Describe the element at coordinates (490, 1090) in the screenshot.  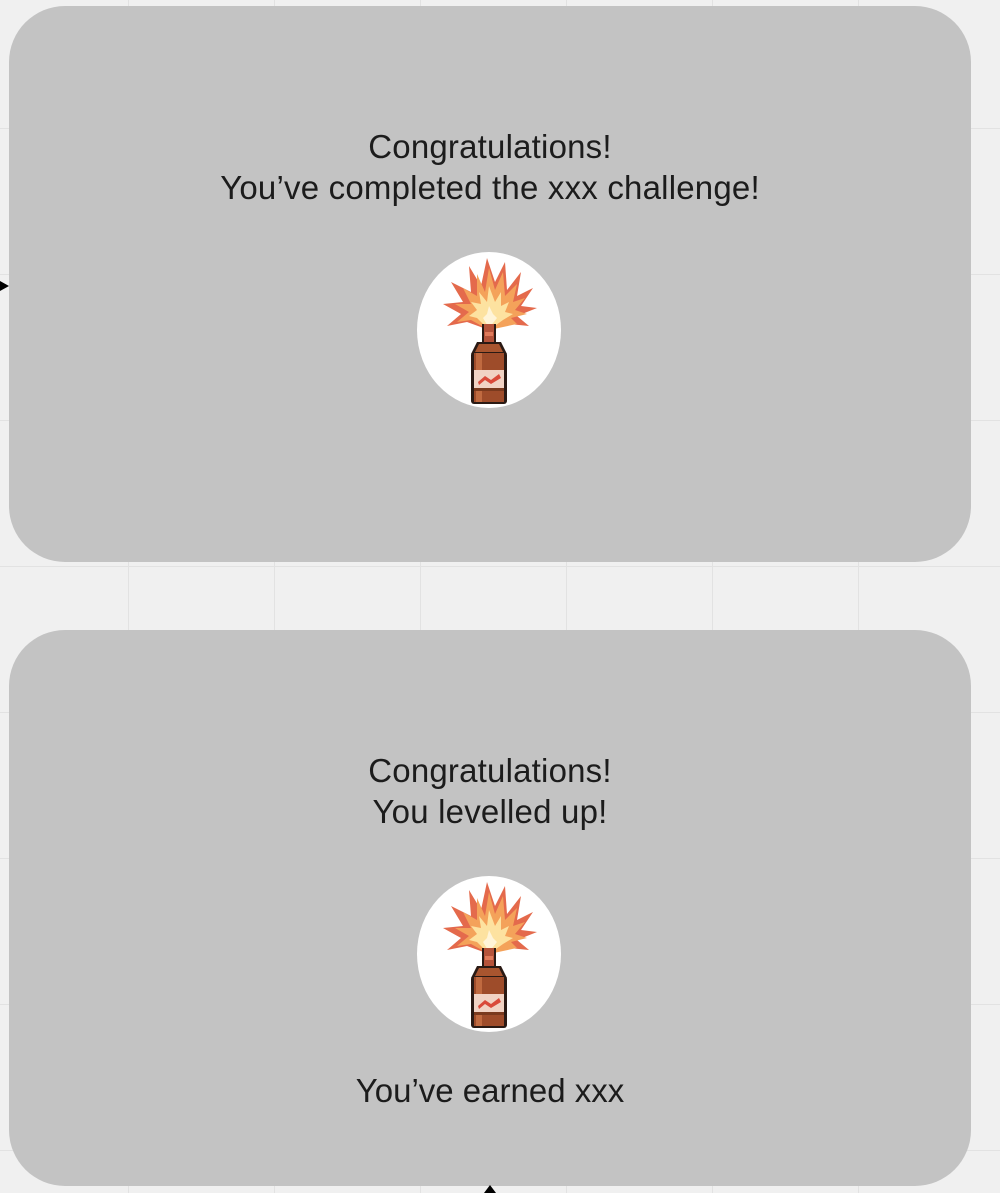
I see `reward-text: You’ve earned xxx` at that location.